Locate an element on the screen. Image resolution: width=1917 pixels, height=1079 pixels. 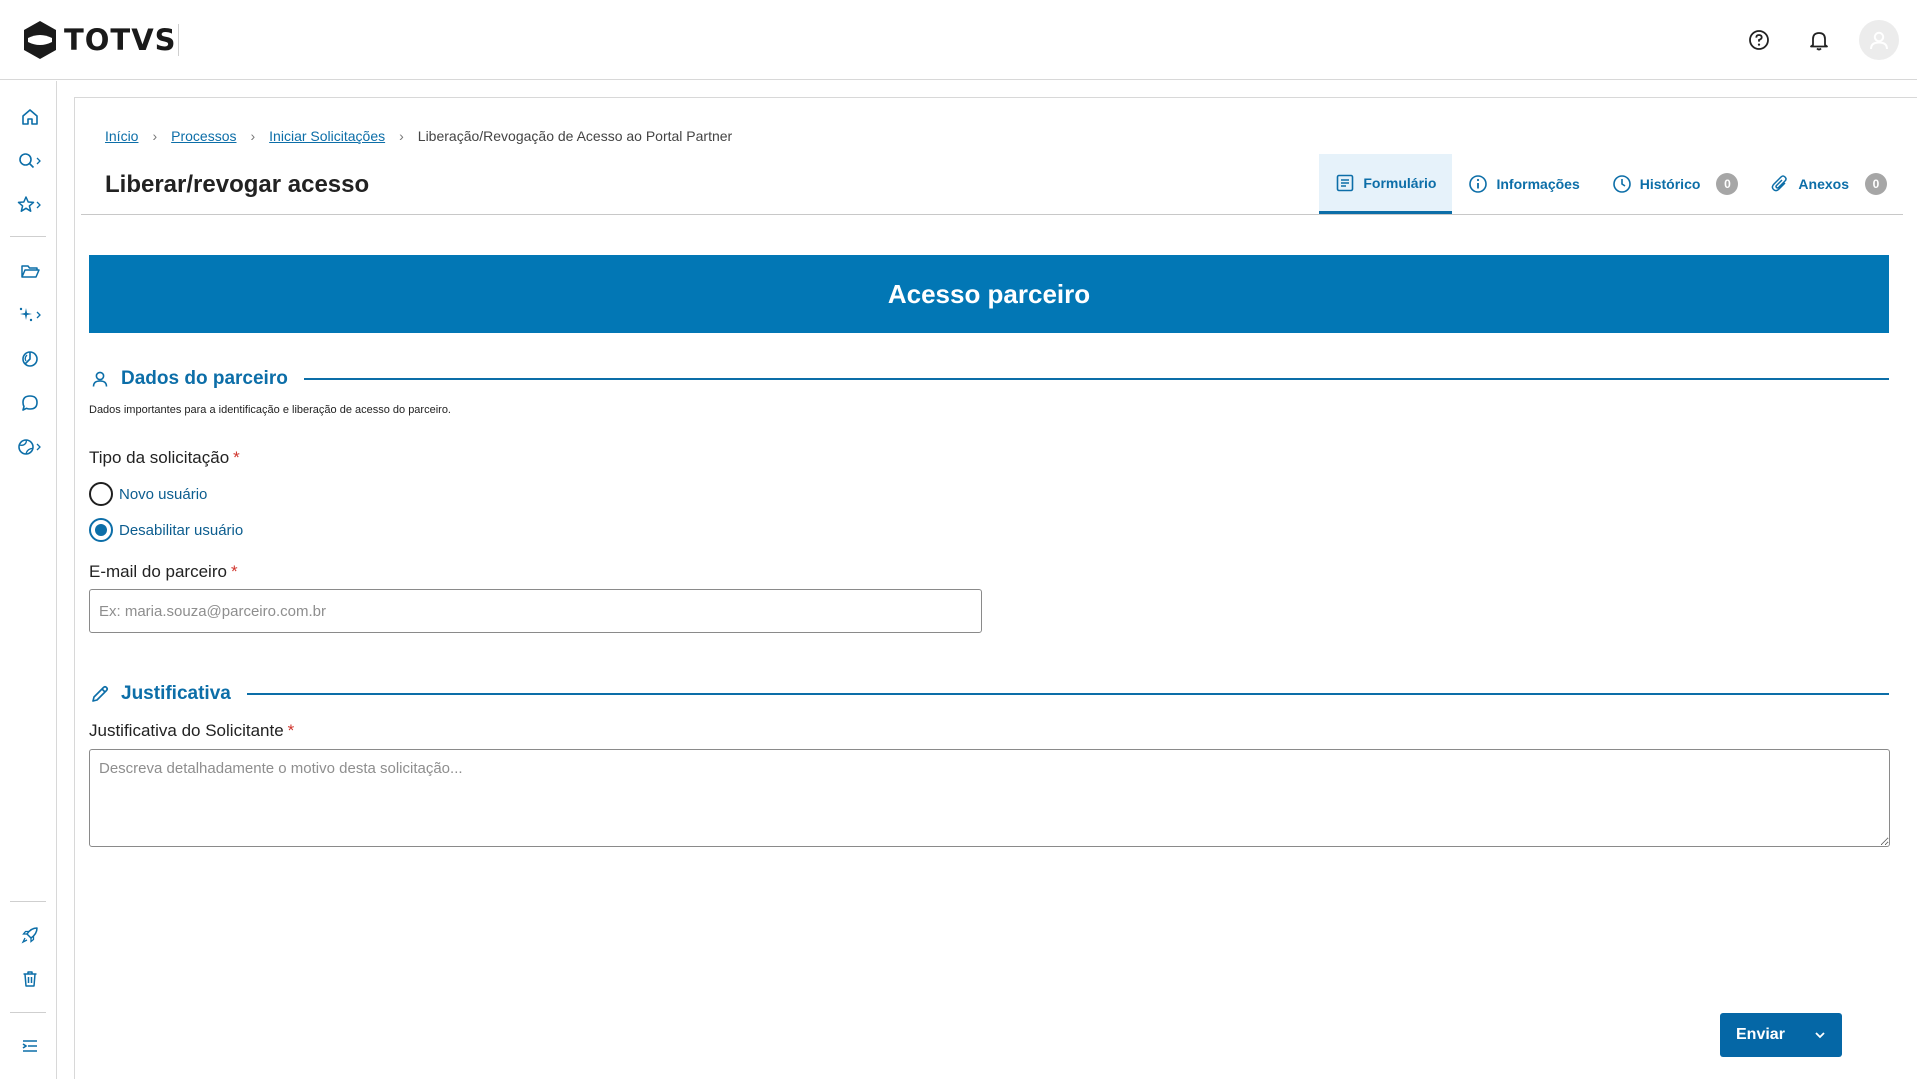
tab-informacoes: Informações is located at coordinates (1523, 184).